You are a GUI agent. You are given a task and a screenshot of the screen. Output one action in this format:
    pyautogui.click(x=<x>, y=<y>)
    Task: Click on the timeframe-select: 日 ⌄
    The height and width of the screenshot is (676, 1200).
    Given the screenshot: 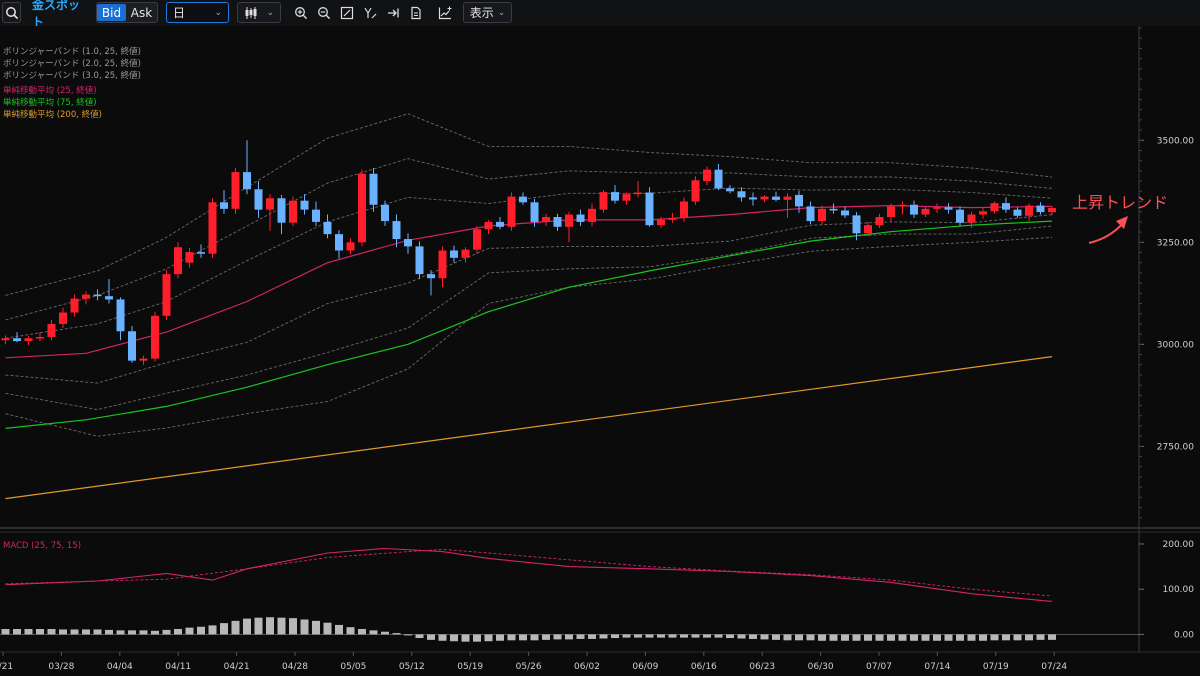 What is the action you would take?
    pyautogui.click(x=197, y=12)
    